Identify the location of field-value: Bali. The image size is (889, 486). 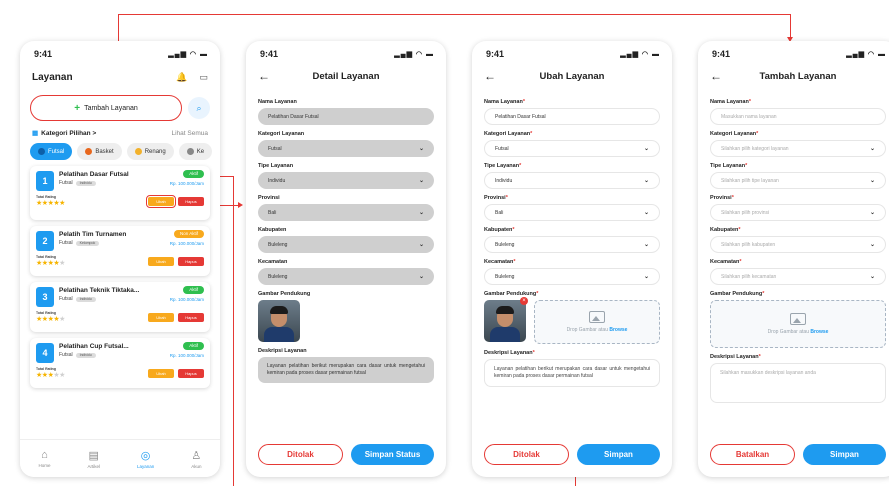
(272, 212).